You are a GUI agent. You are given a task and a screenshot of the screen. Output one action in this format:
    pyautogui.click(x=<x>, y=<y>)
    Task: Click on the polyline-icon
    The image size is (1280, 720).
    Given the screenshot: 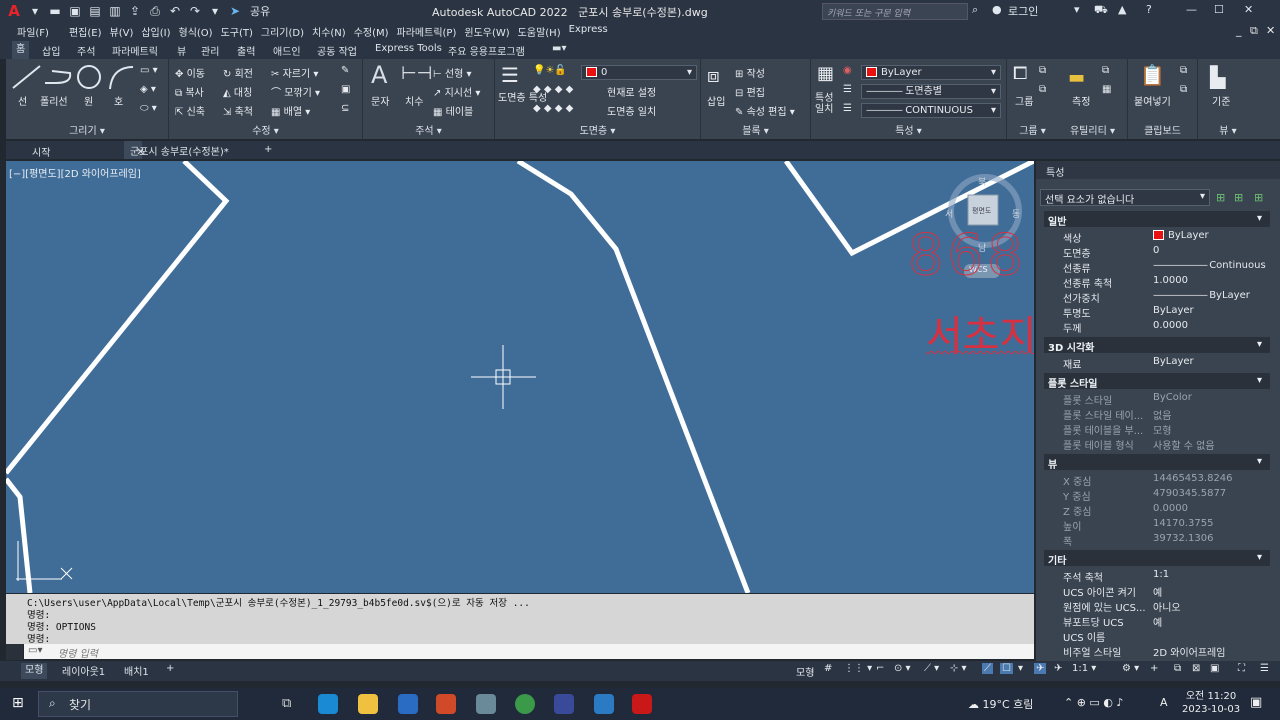 What is the action you would take?
    pyautogui.click(x=59, y=77)
    